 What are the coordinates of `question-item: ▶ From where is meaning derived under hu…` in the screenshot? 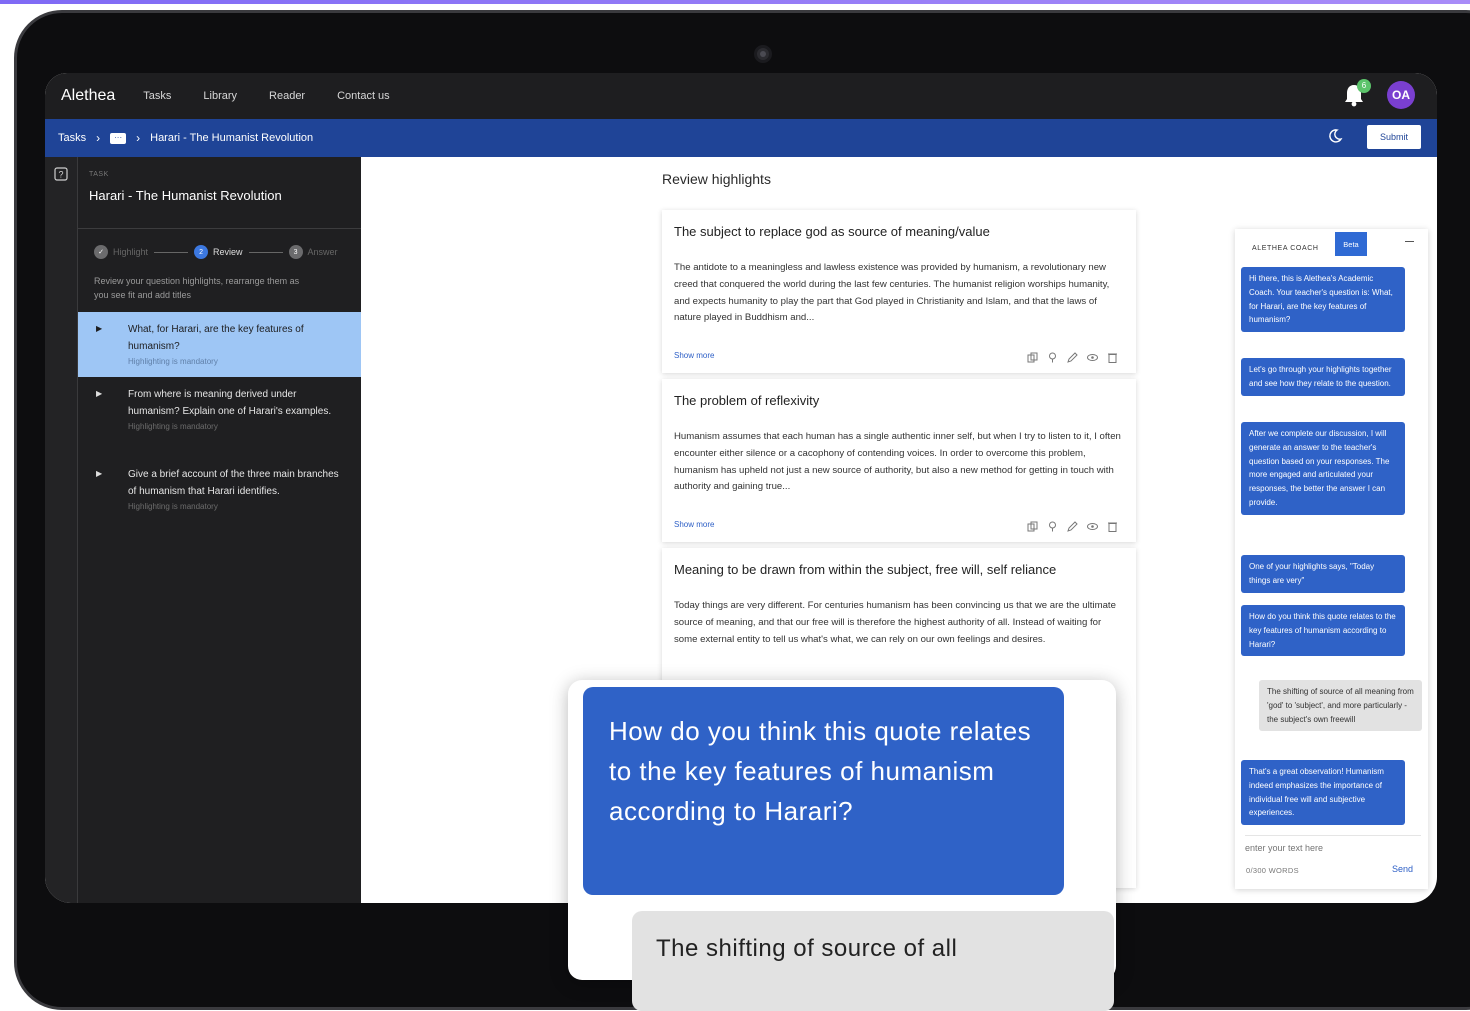 It's located at (219, 417).